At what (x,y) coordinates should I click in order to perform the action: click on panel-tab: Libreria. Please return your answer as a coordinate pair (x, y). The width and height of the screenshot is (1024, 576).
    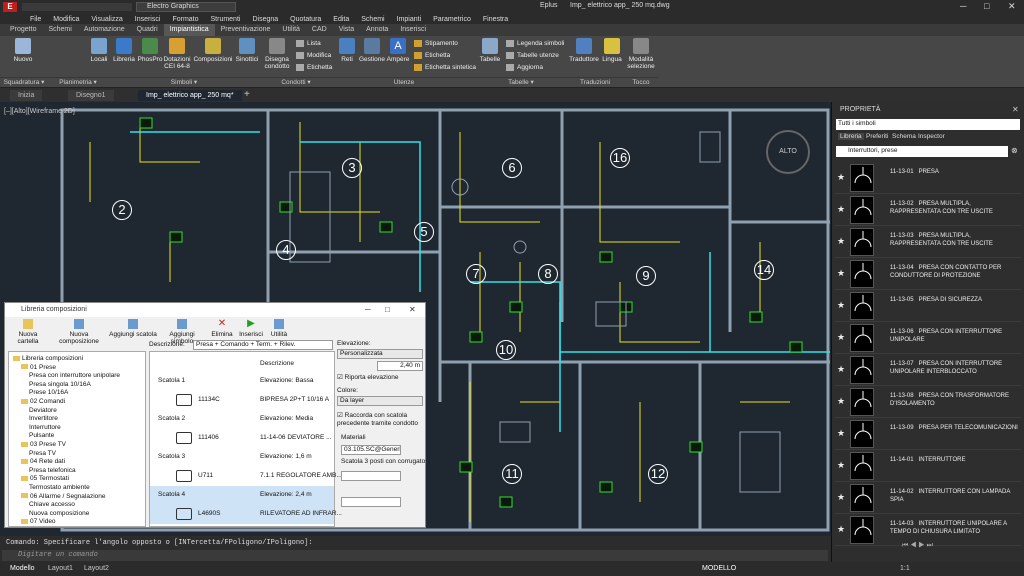
    Looking at the image, I should click on (851, 136).